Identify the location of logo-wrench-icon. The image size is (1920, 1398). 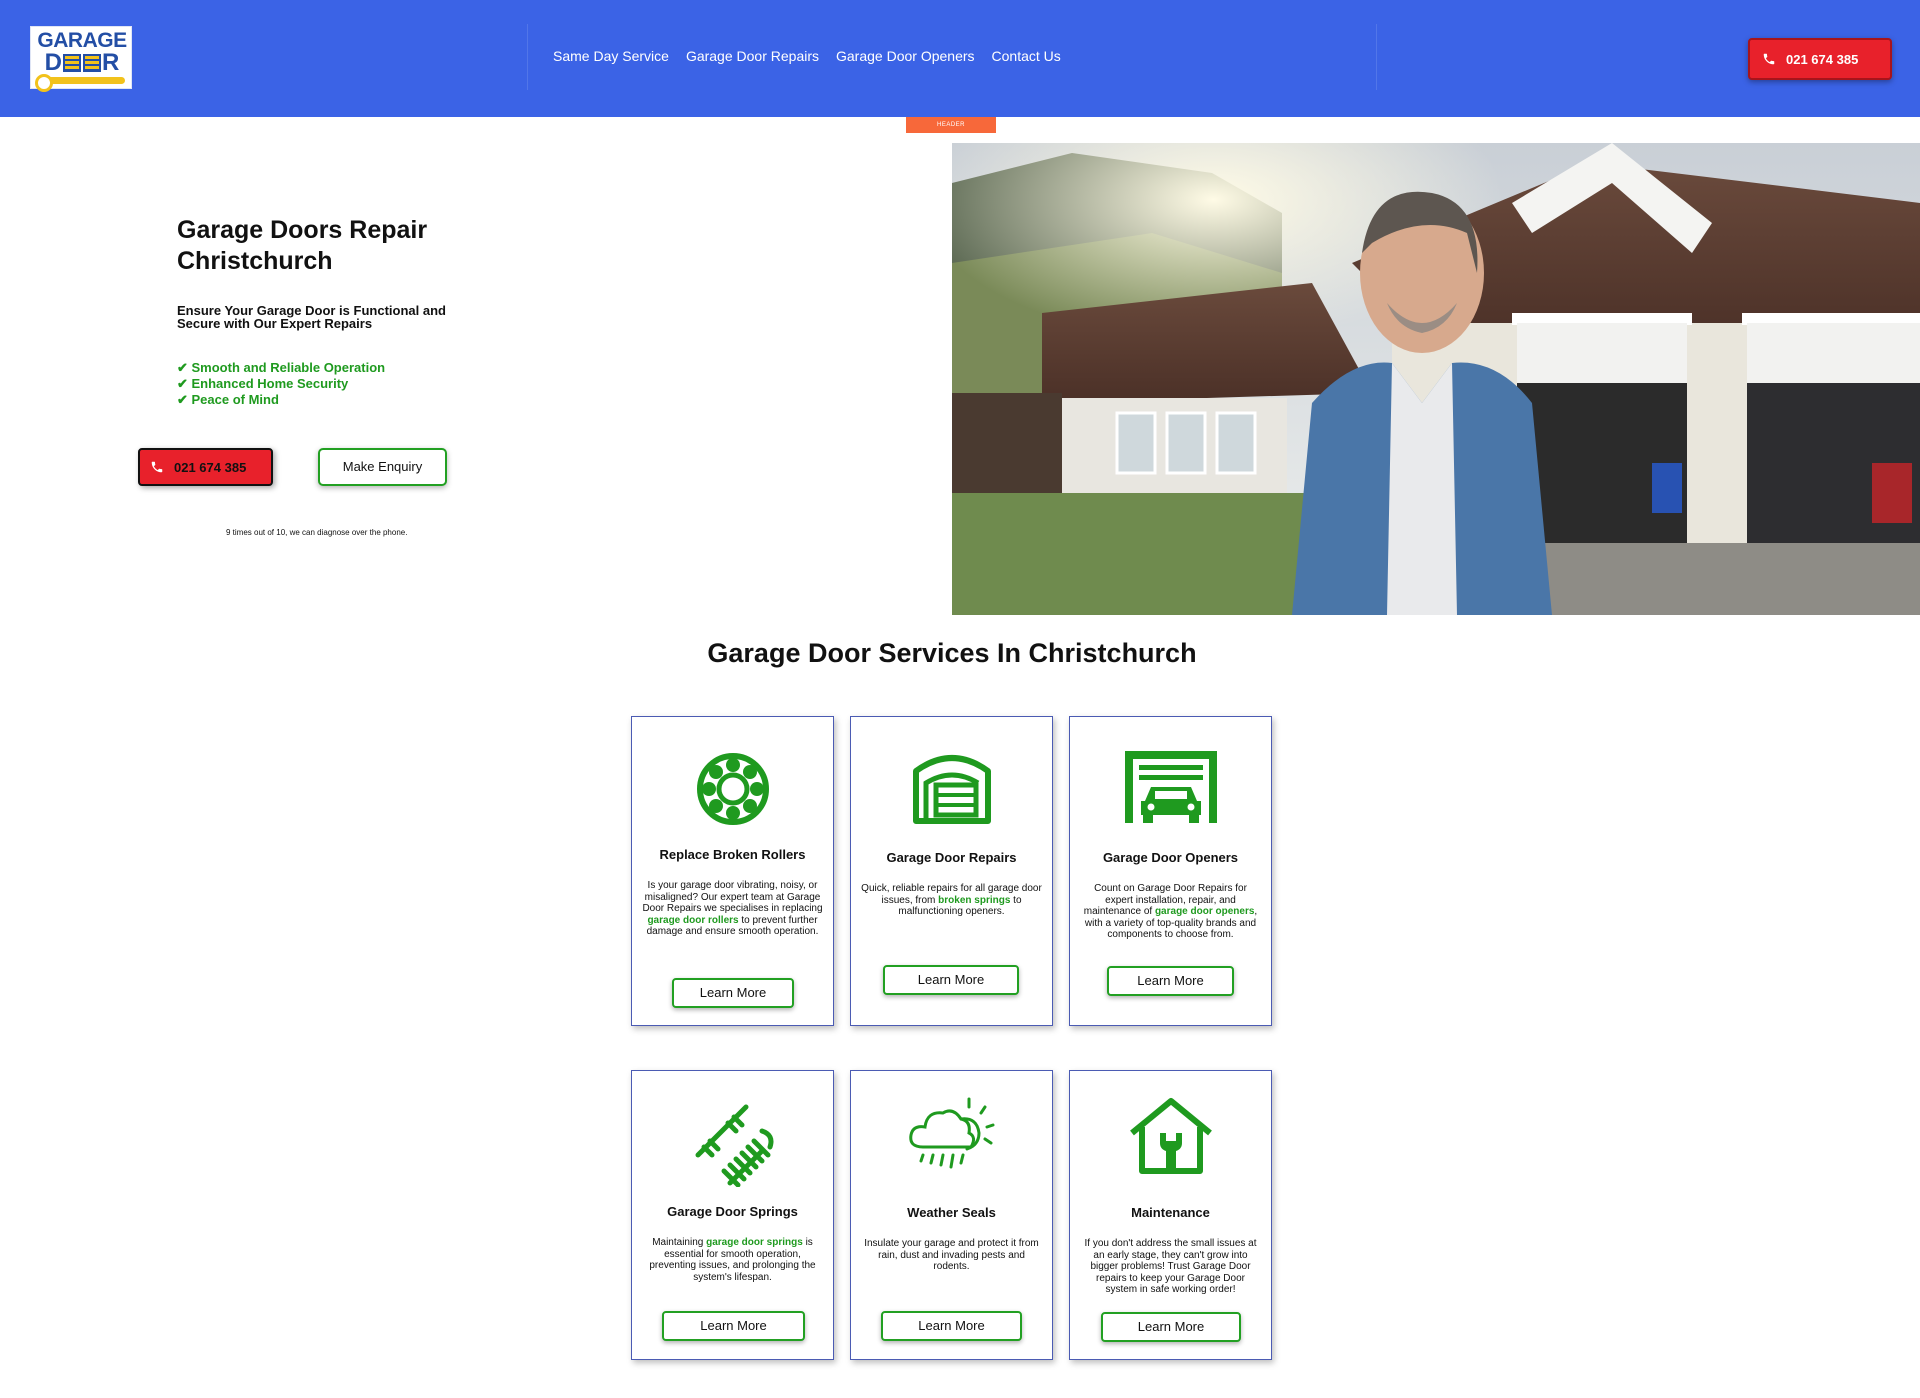
(80, 83).